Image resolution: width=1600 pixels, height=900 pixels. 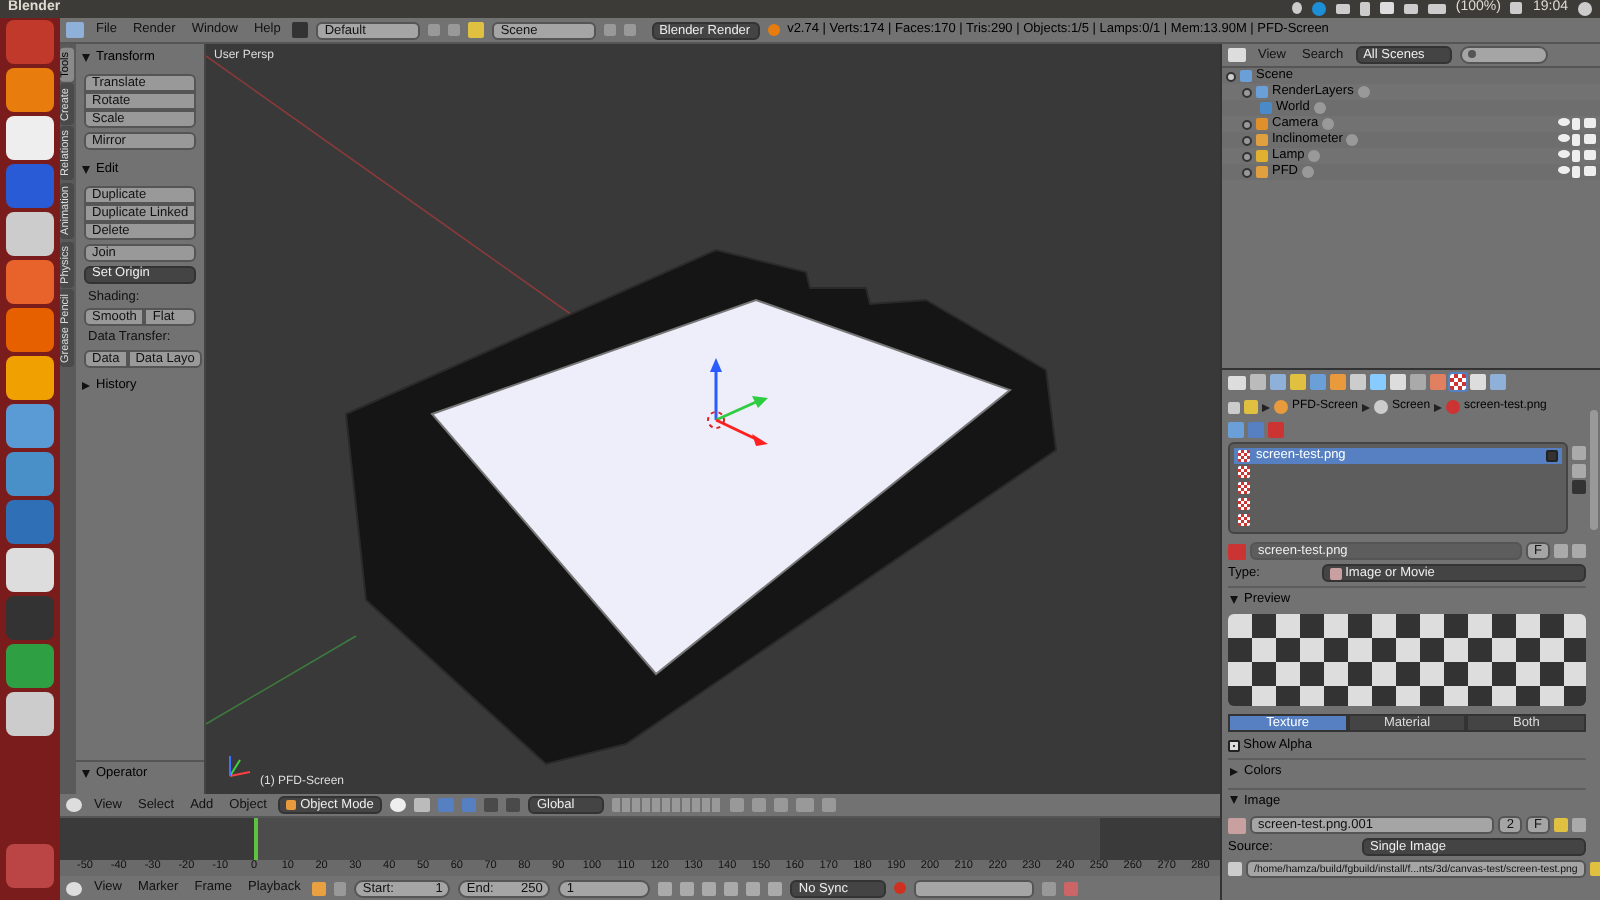 I want to click on scrollbar, so click(x=1594, y=470).